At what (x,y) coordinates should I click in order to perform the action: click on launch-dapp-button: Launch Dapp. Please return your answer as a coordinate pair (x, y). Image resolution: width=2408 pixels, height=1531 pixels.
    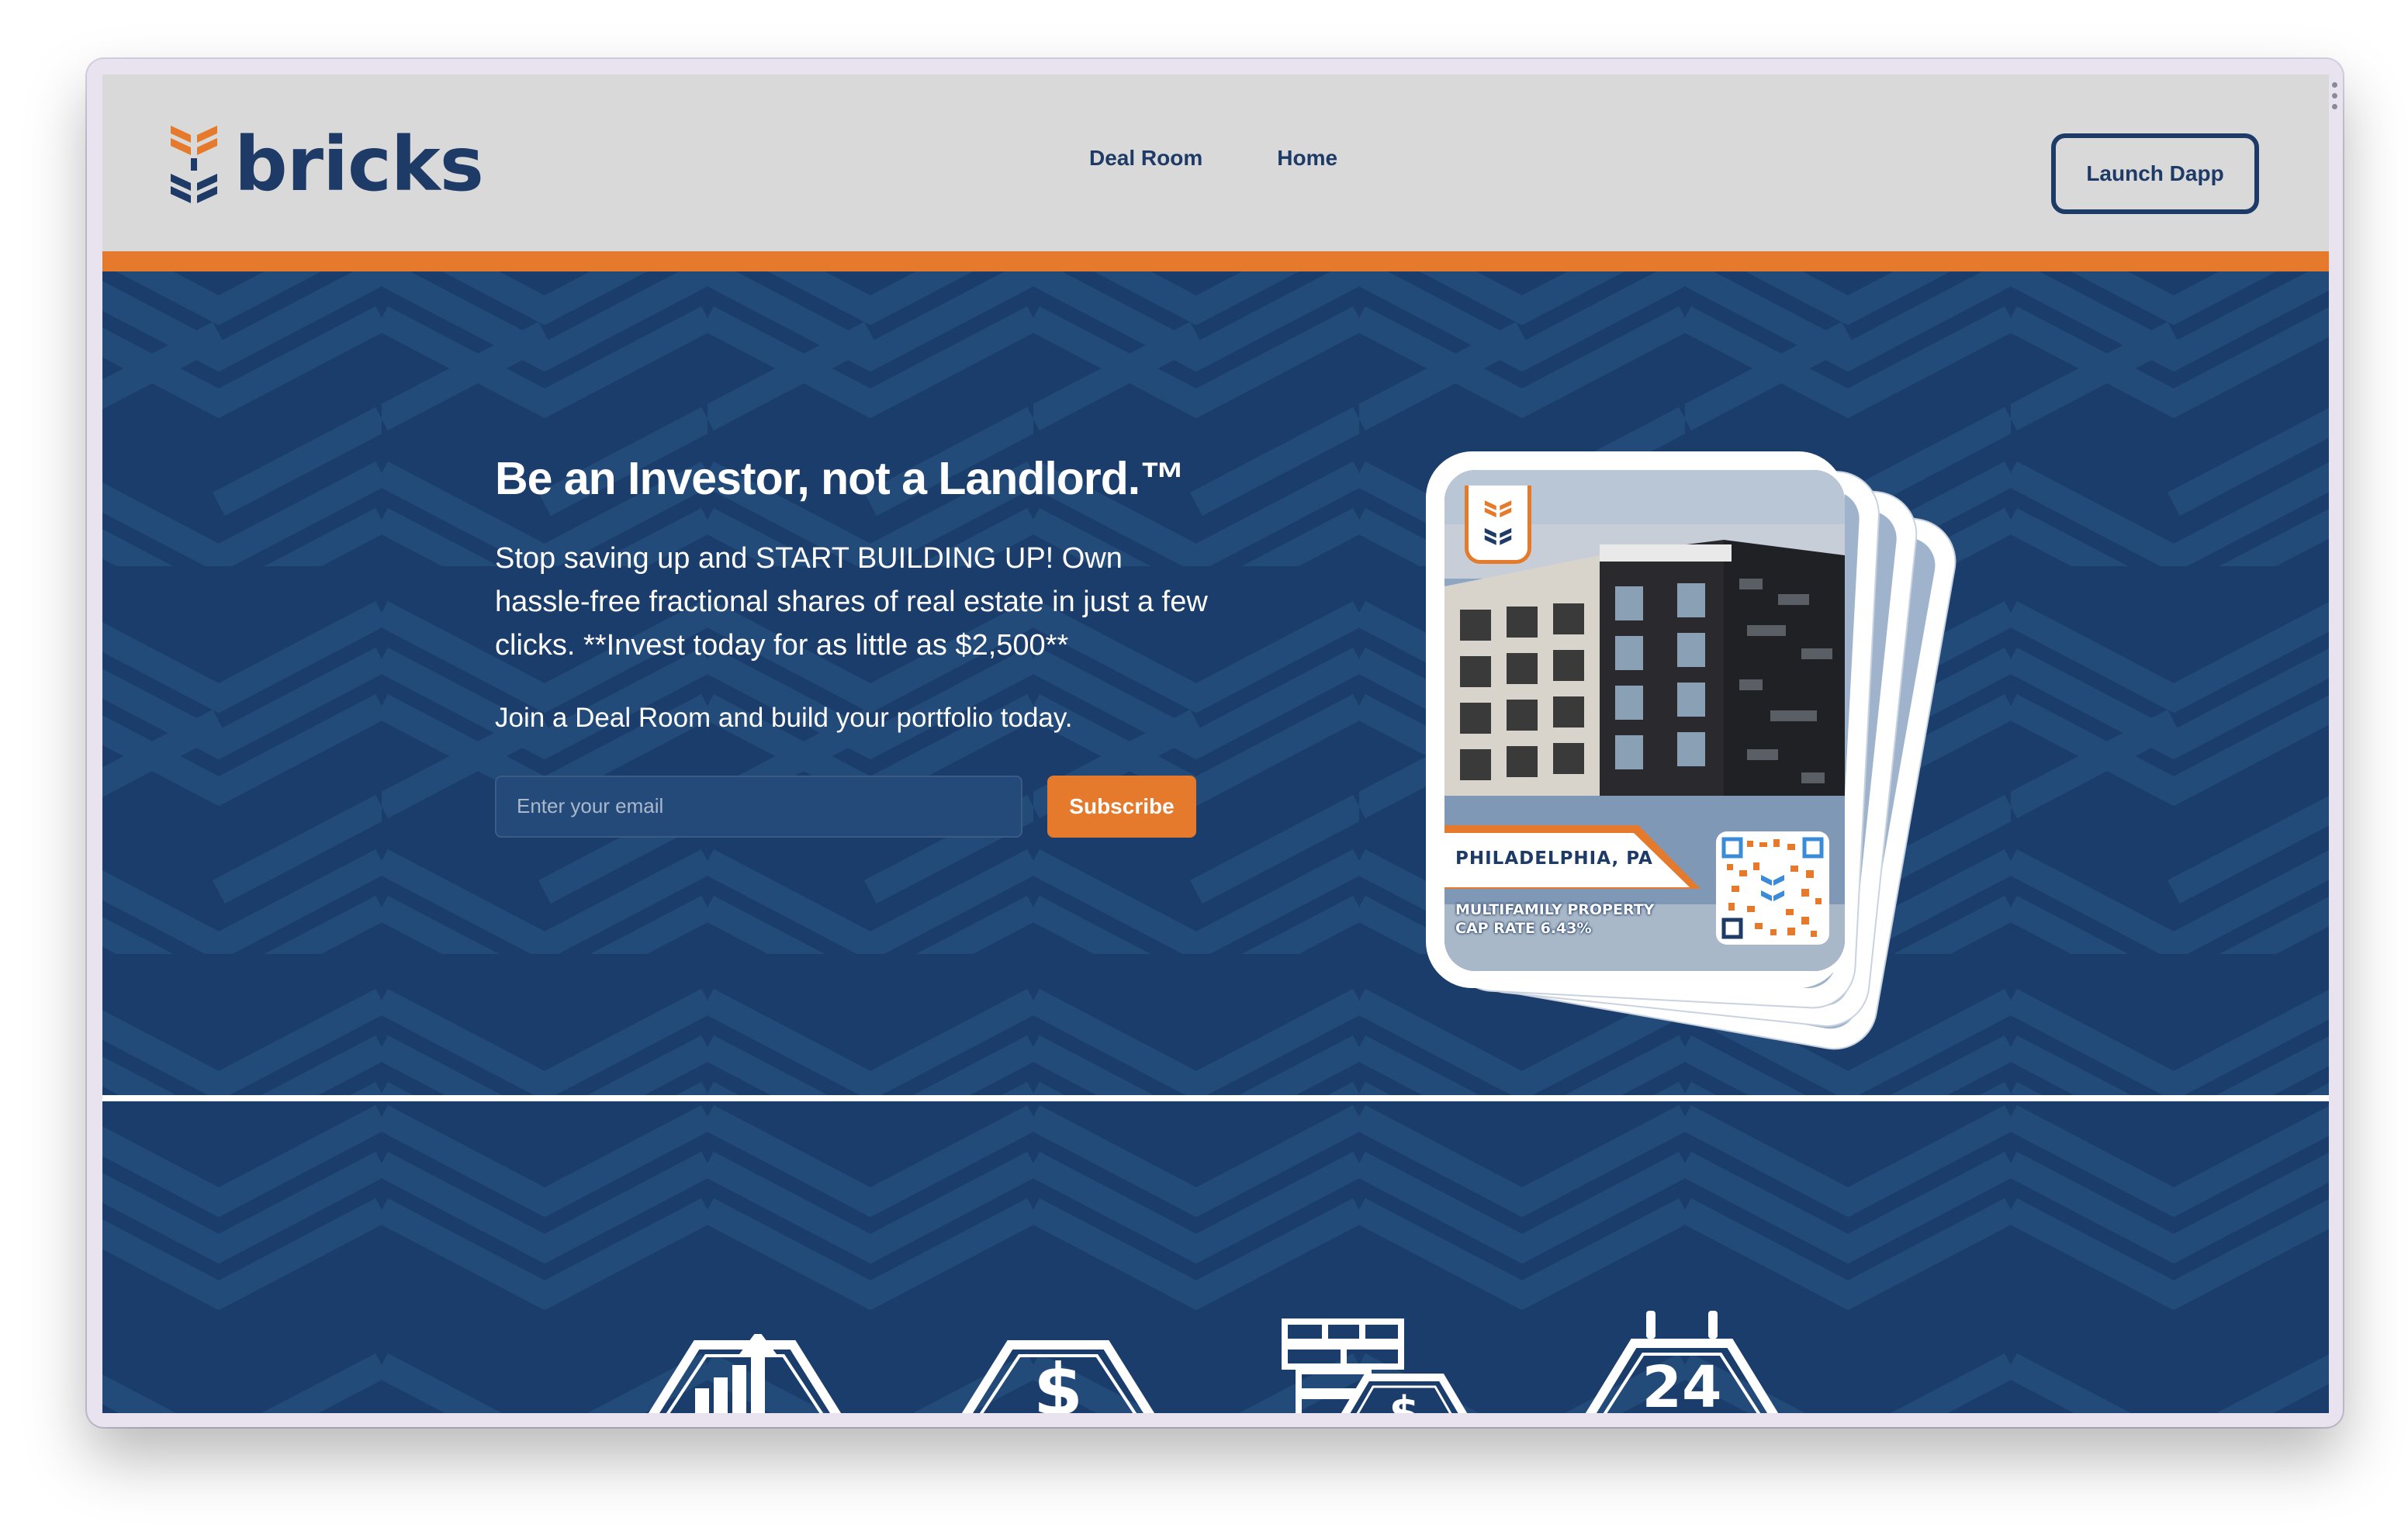
    Looking at the image, I should click on (2155, 173).